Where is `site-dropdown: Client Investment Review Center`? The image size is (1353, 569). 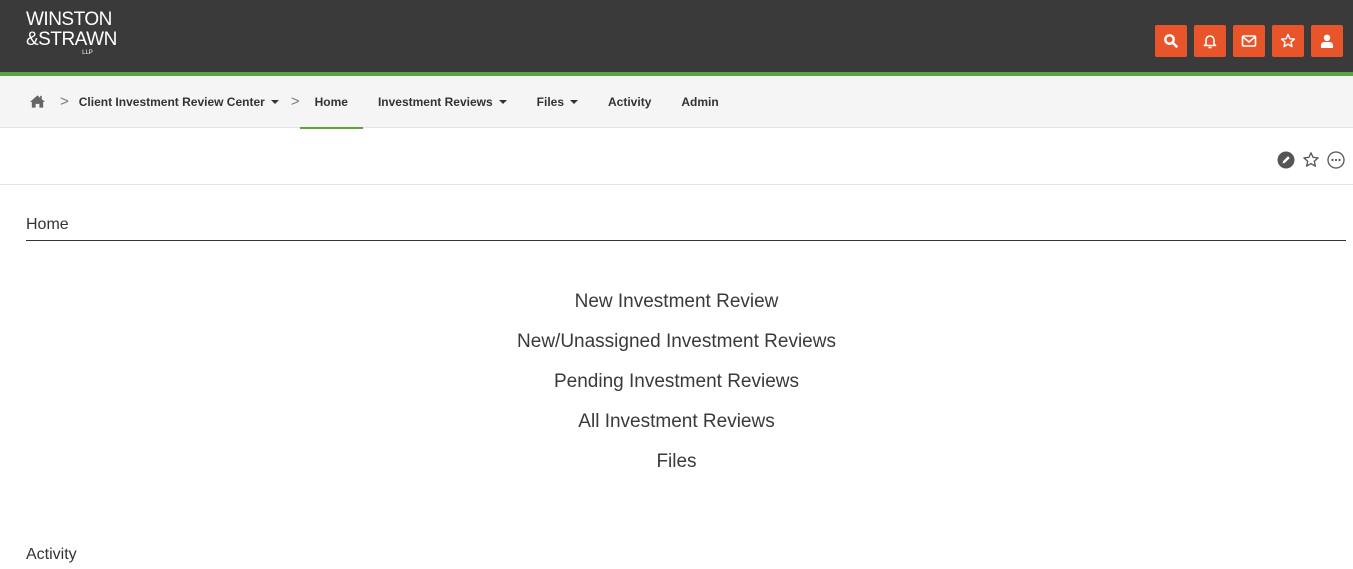 site-dropdown: Client Investment Review Center is located at coordinates (179, 102).